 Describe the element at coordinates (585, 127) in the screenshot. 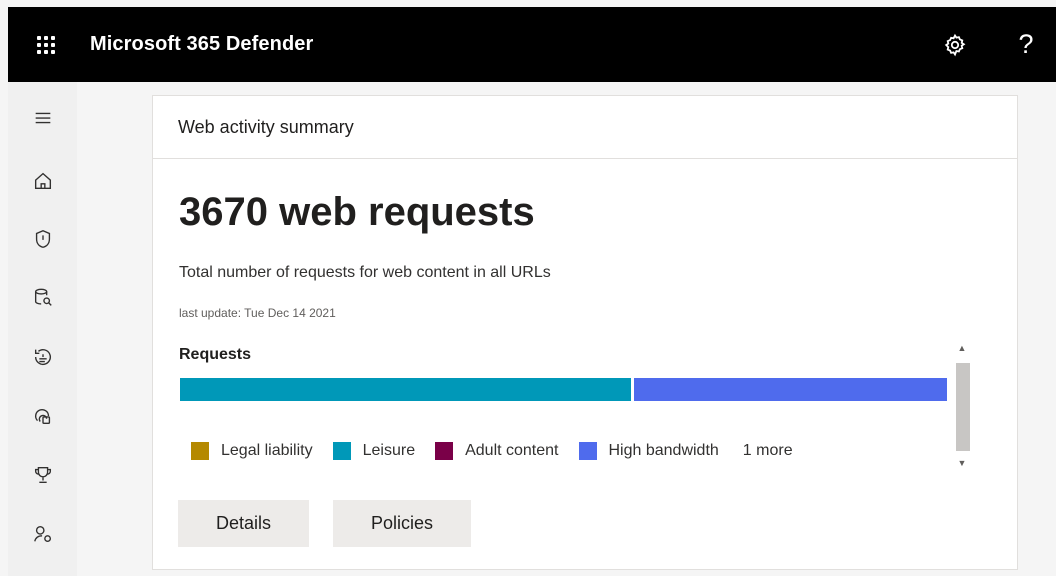

I see `card-title: Web activity summary` at that location.